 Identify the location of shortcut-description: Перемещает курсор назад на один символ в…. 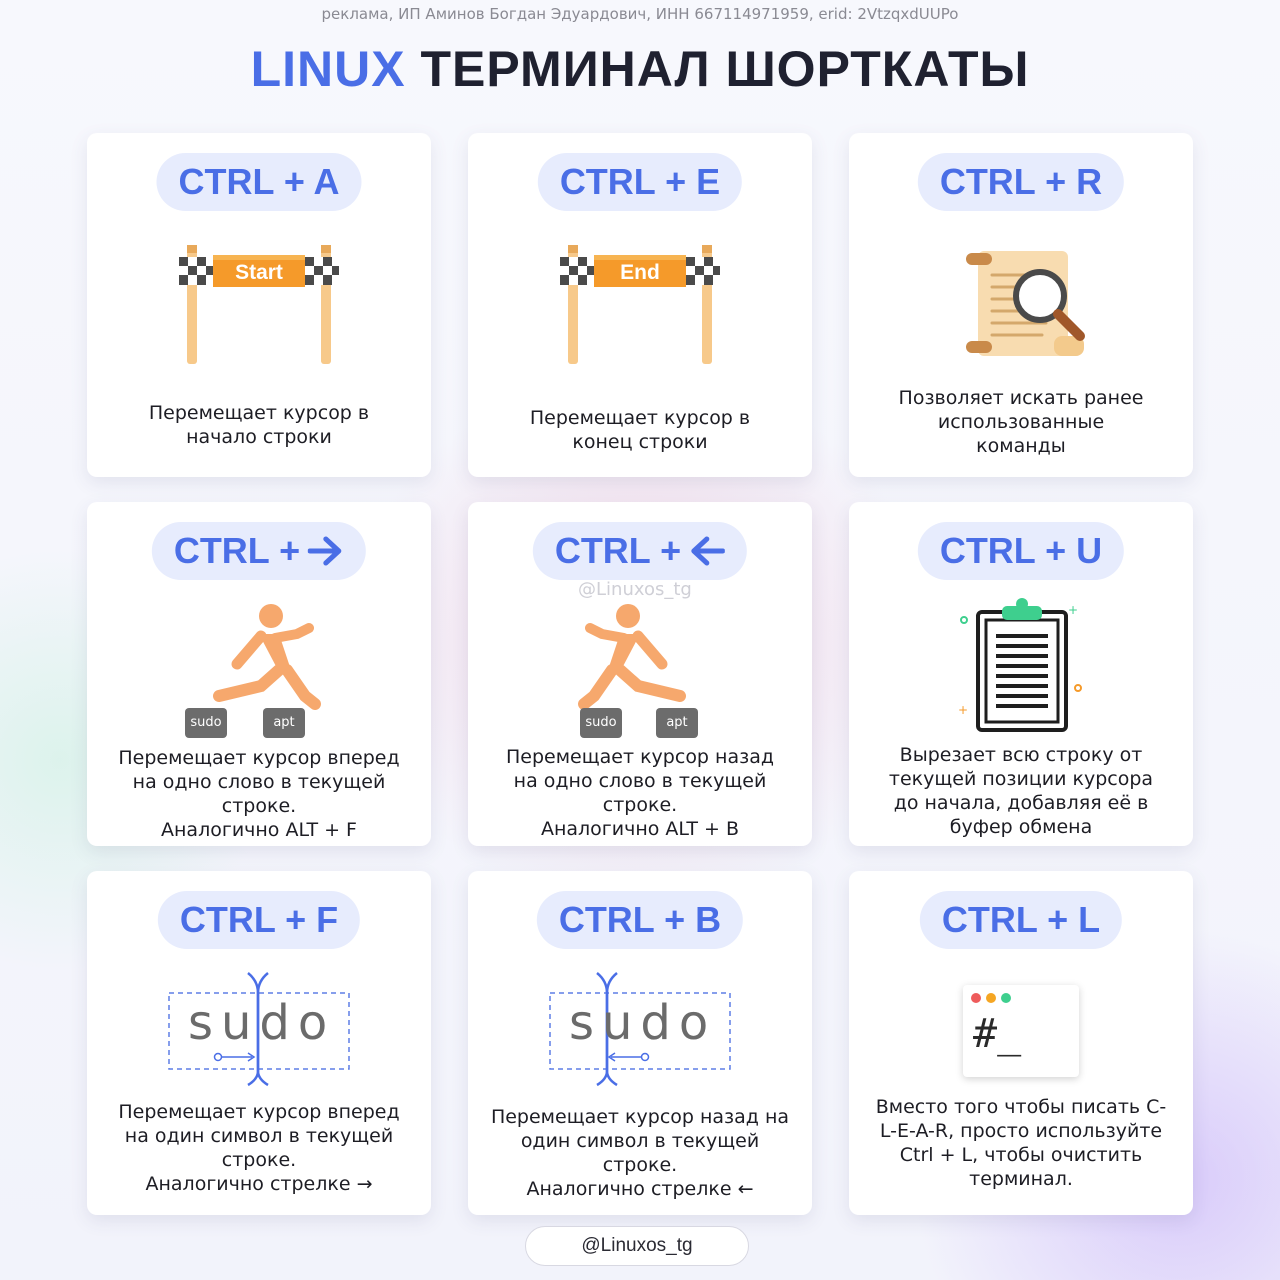
(640, 1153).